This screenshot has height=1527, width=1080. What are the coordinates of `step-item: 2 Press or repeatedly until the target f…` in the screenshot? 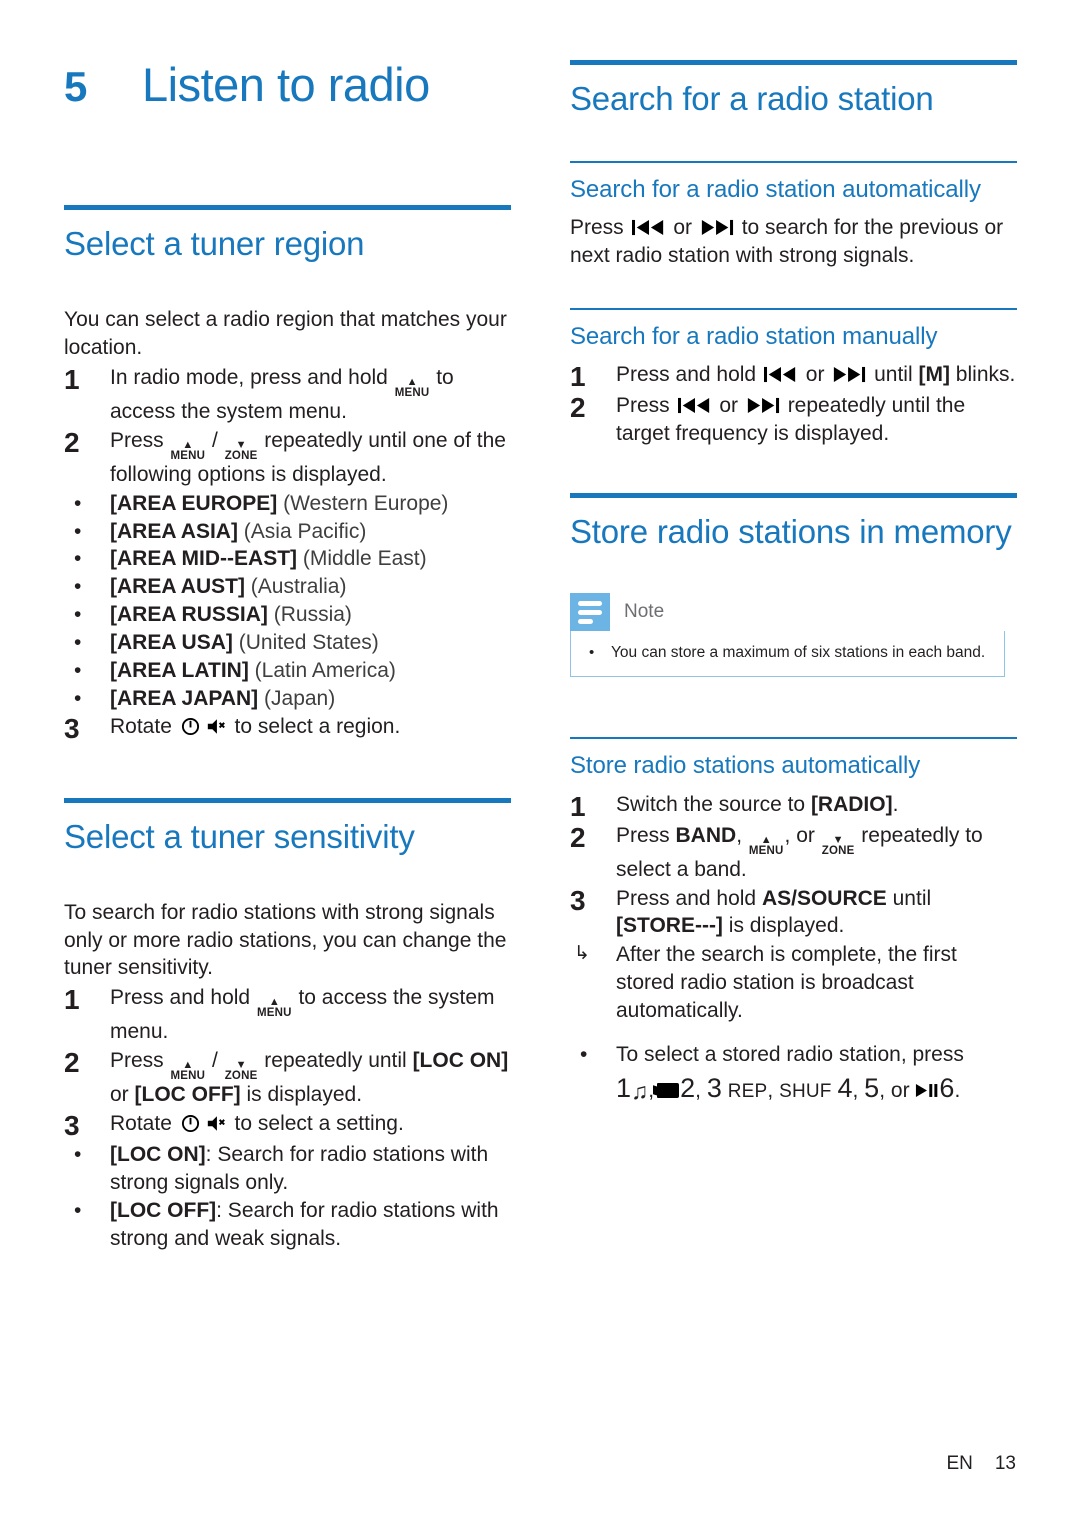 It's located at (793, 420).